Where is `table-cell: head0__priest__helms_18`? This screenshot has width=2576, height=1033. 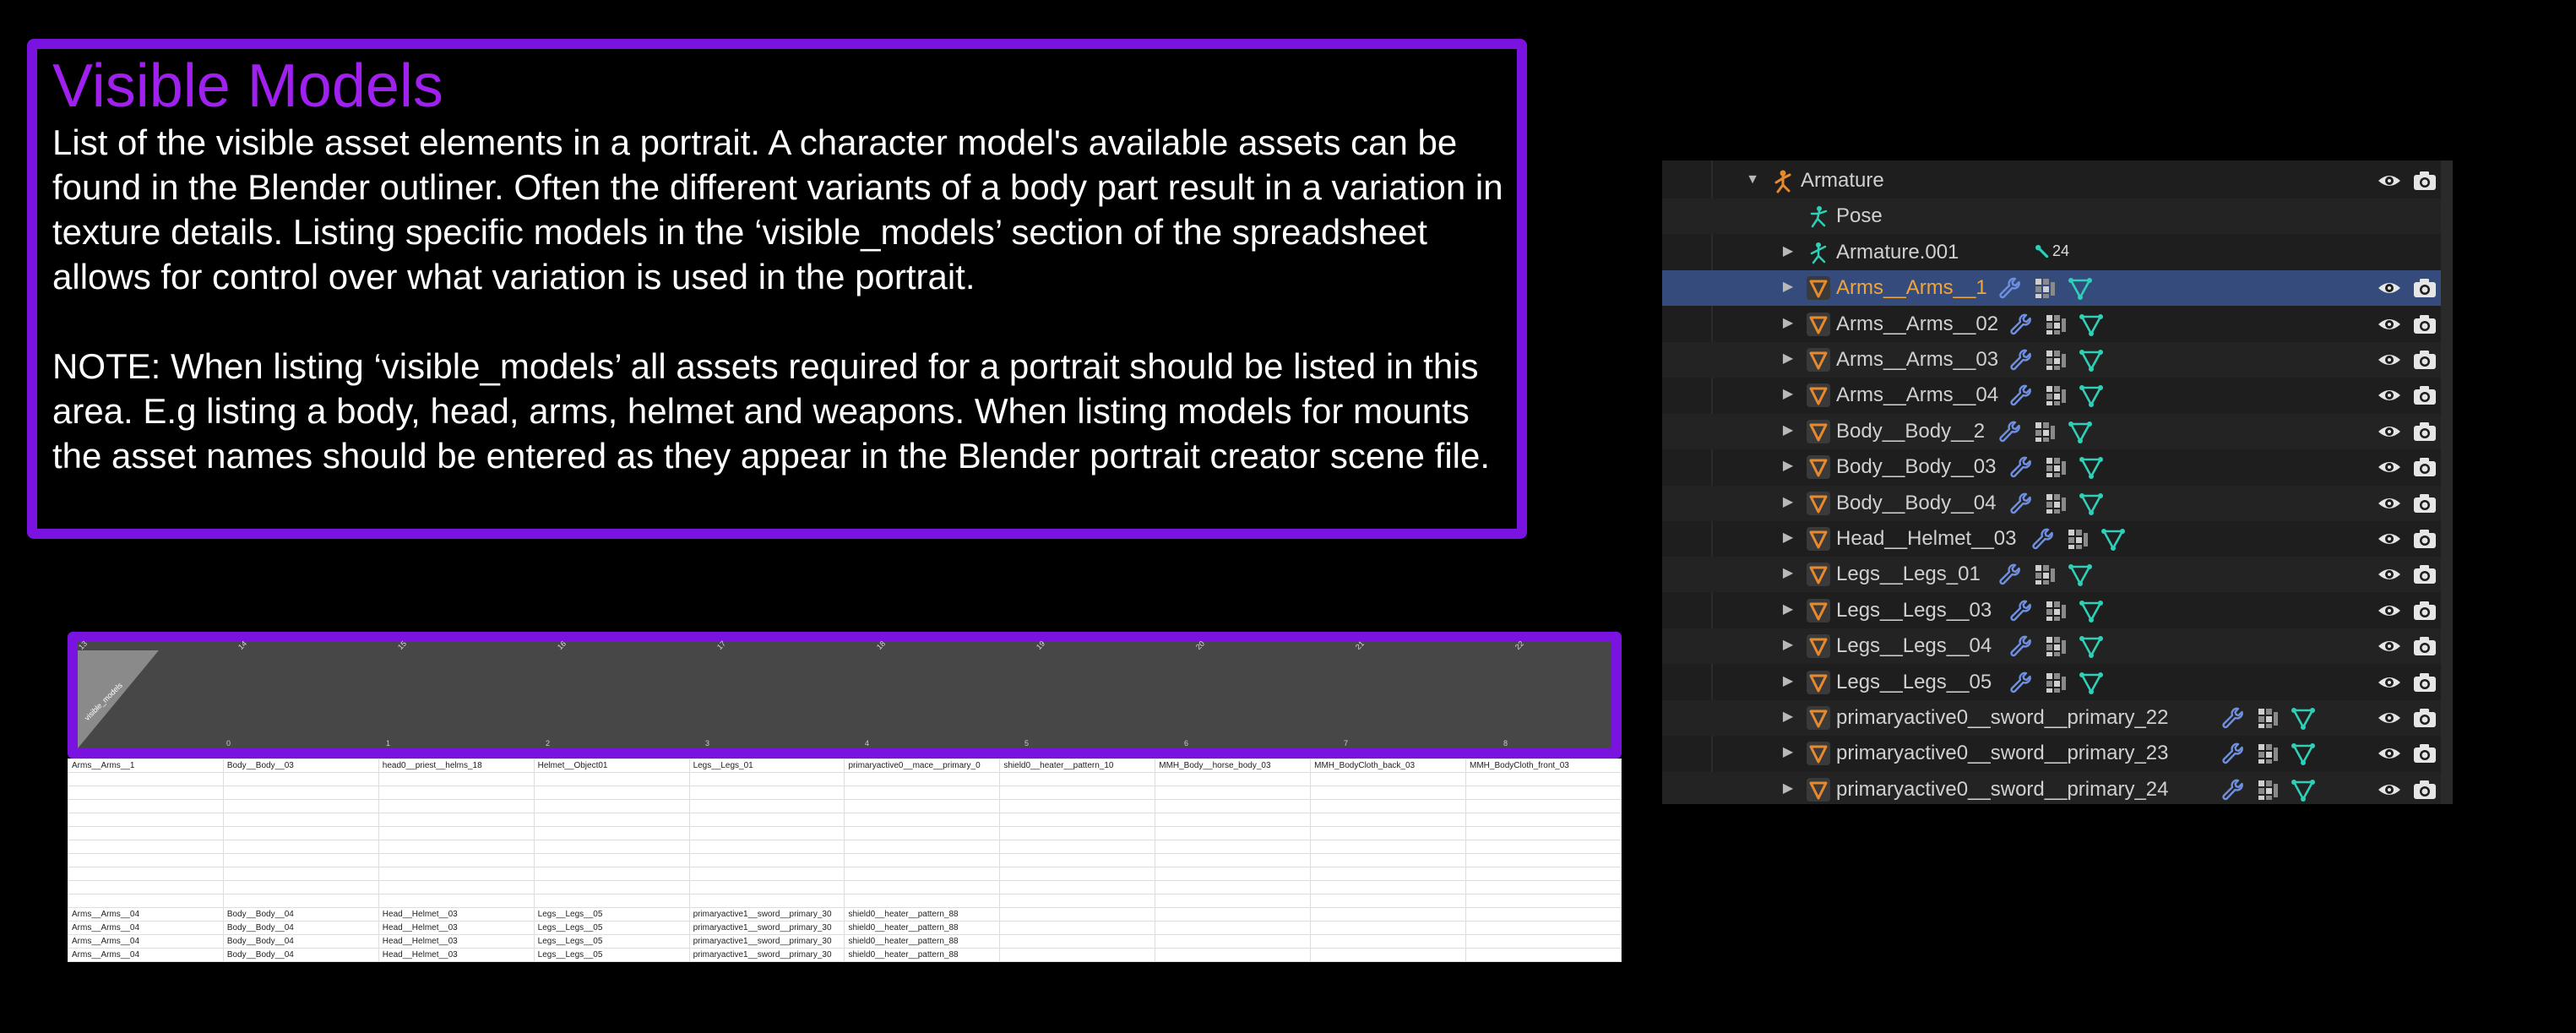
table-cell: head0__priest__helms_18 is located at coordinates (456, 765).